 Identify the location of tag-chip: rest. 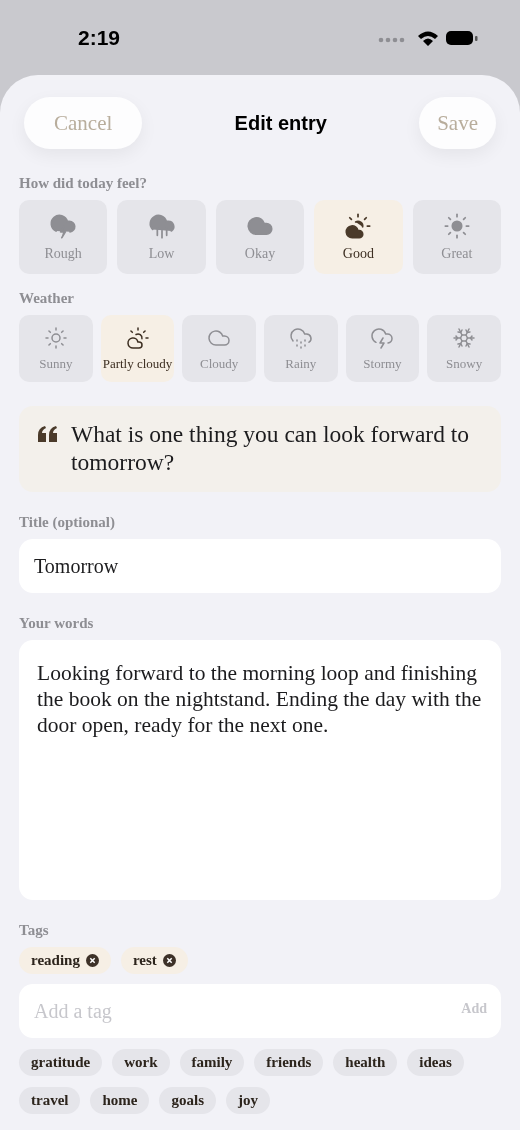
(154, 960).